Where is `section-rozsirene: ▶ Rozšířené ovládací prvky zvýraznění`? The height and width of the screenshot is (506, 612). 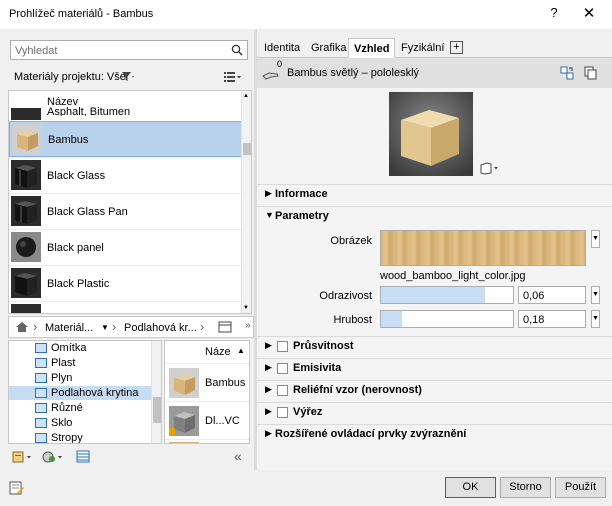 section-rozsirene: ▶ Rozšířené ovládací prvky zvýraznění is located at coordinates (434, 434).